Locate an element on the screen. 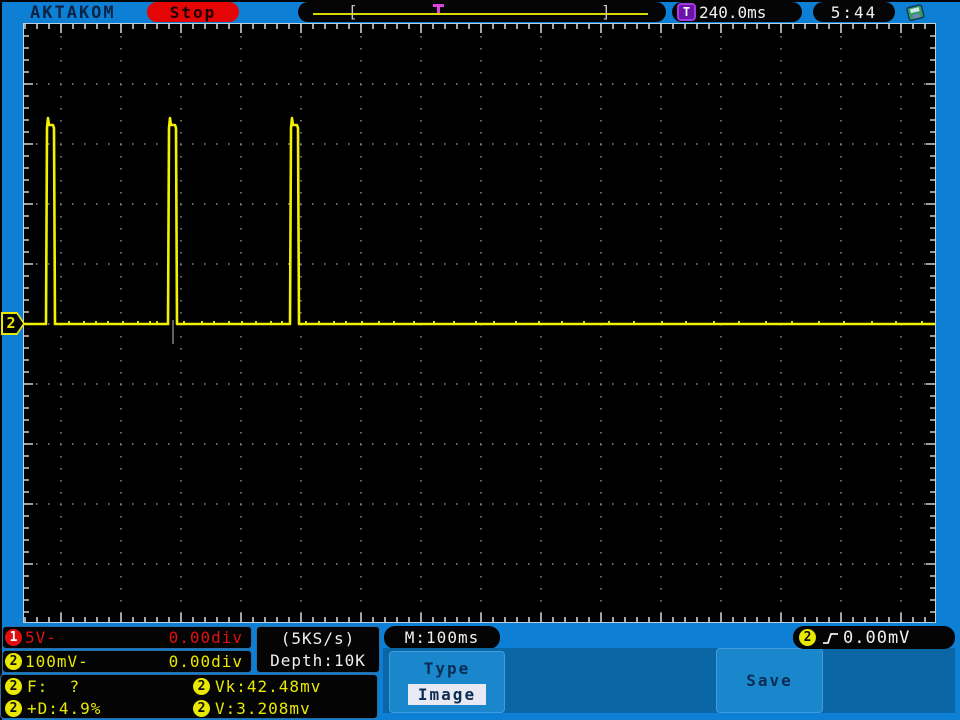 This screenshot has width=960, height=720. trigger-level-readout: 2 0.00mV is located at coordinates (874, 637).